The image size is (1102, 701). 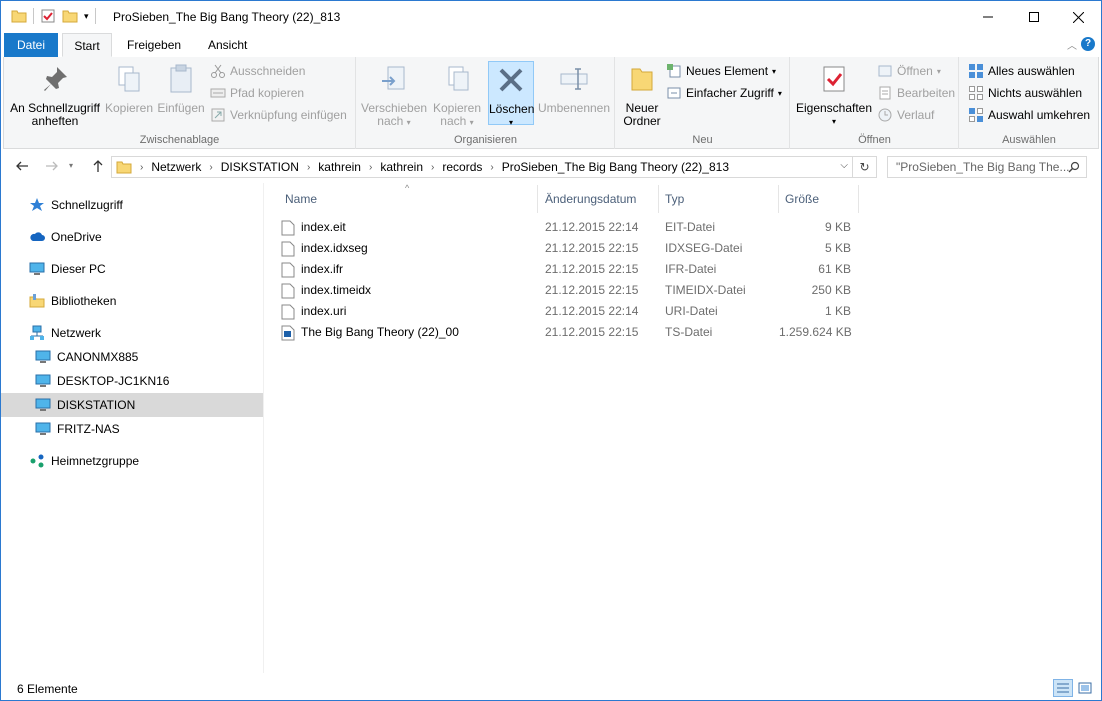 I want to click on folder-icon, so click(x=19, y=16).